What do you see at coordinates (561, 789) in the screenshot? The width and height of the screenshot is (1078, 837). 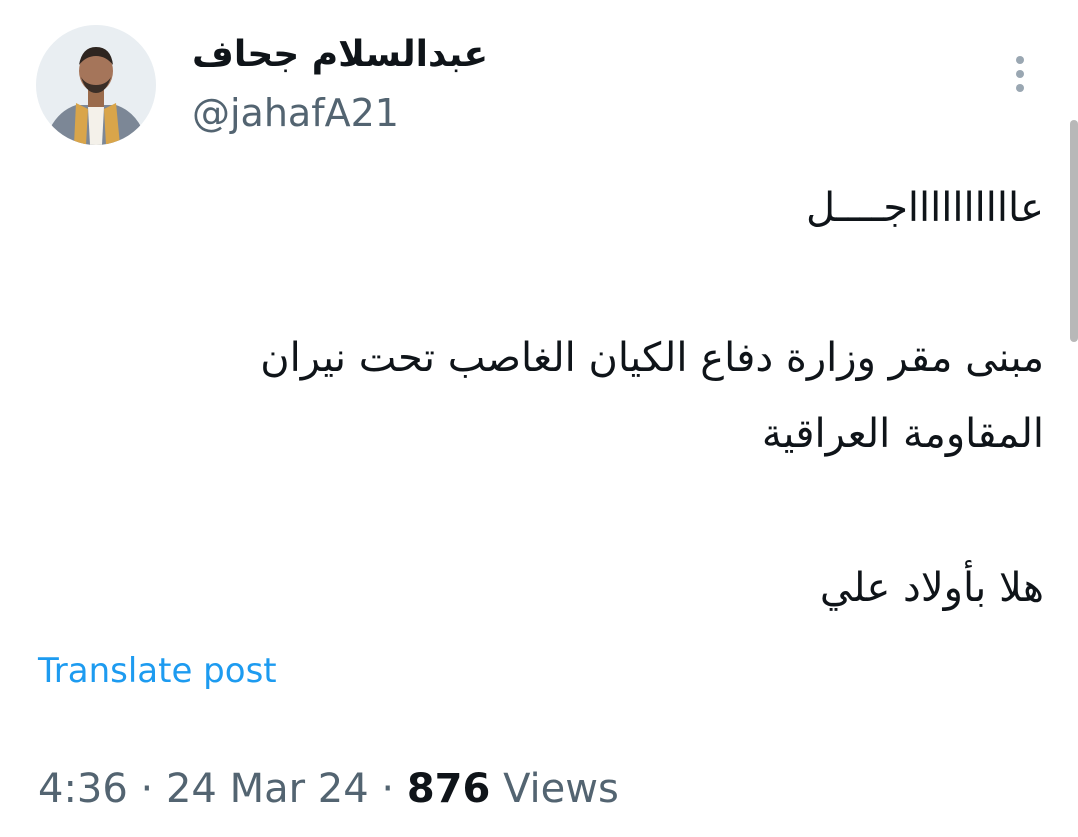 I see `views-label: Views` at bounding box center [561, 789].